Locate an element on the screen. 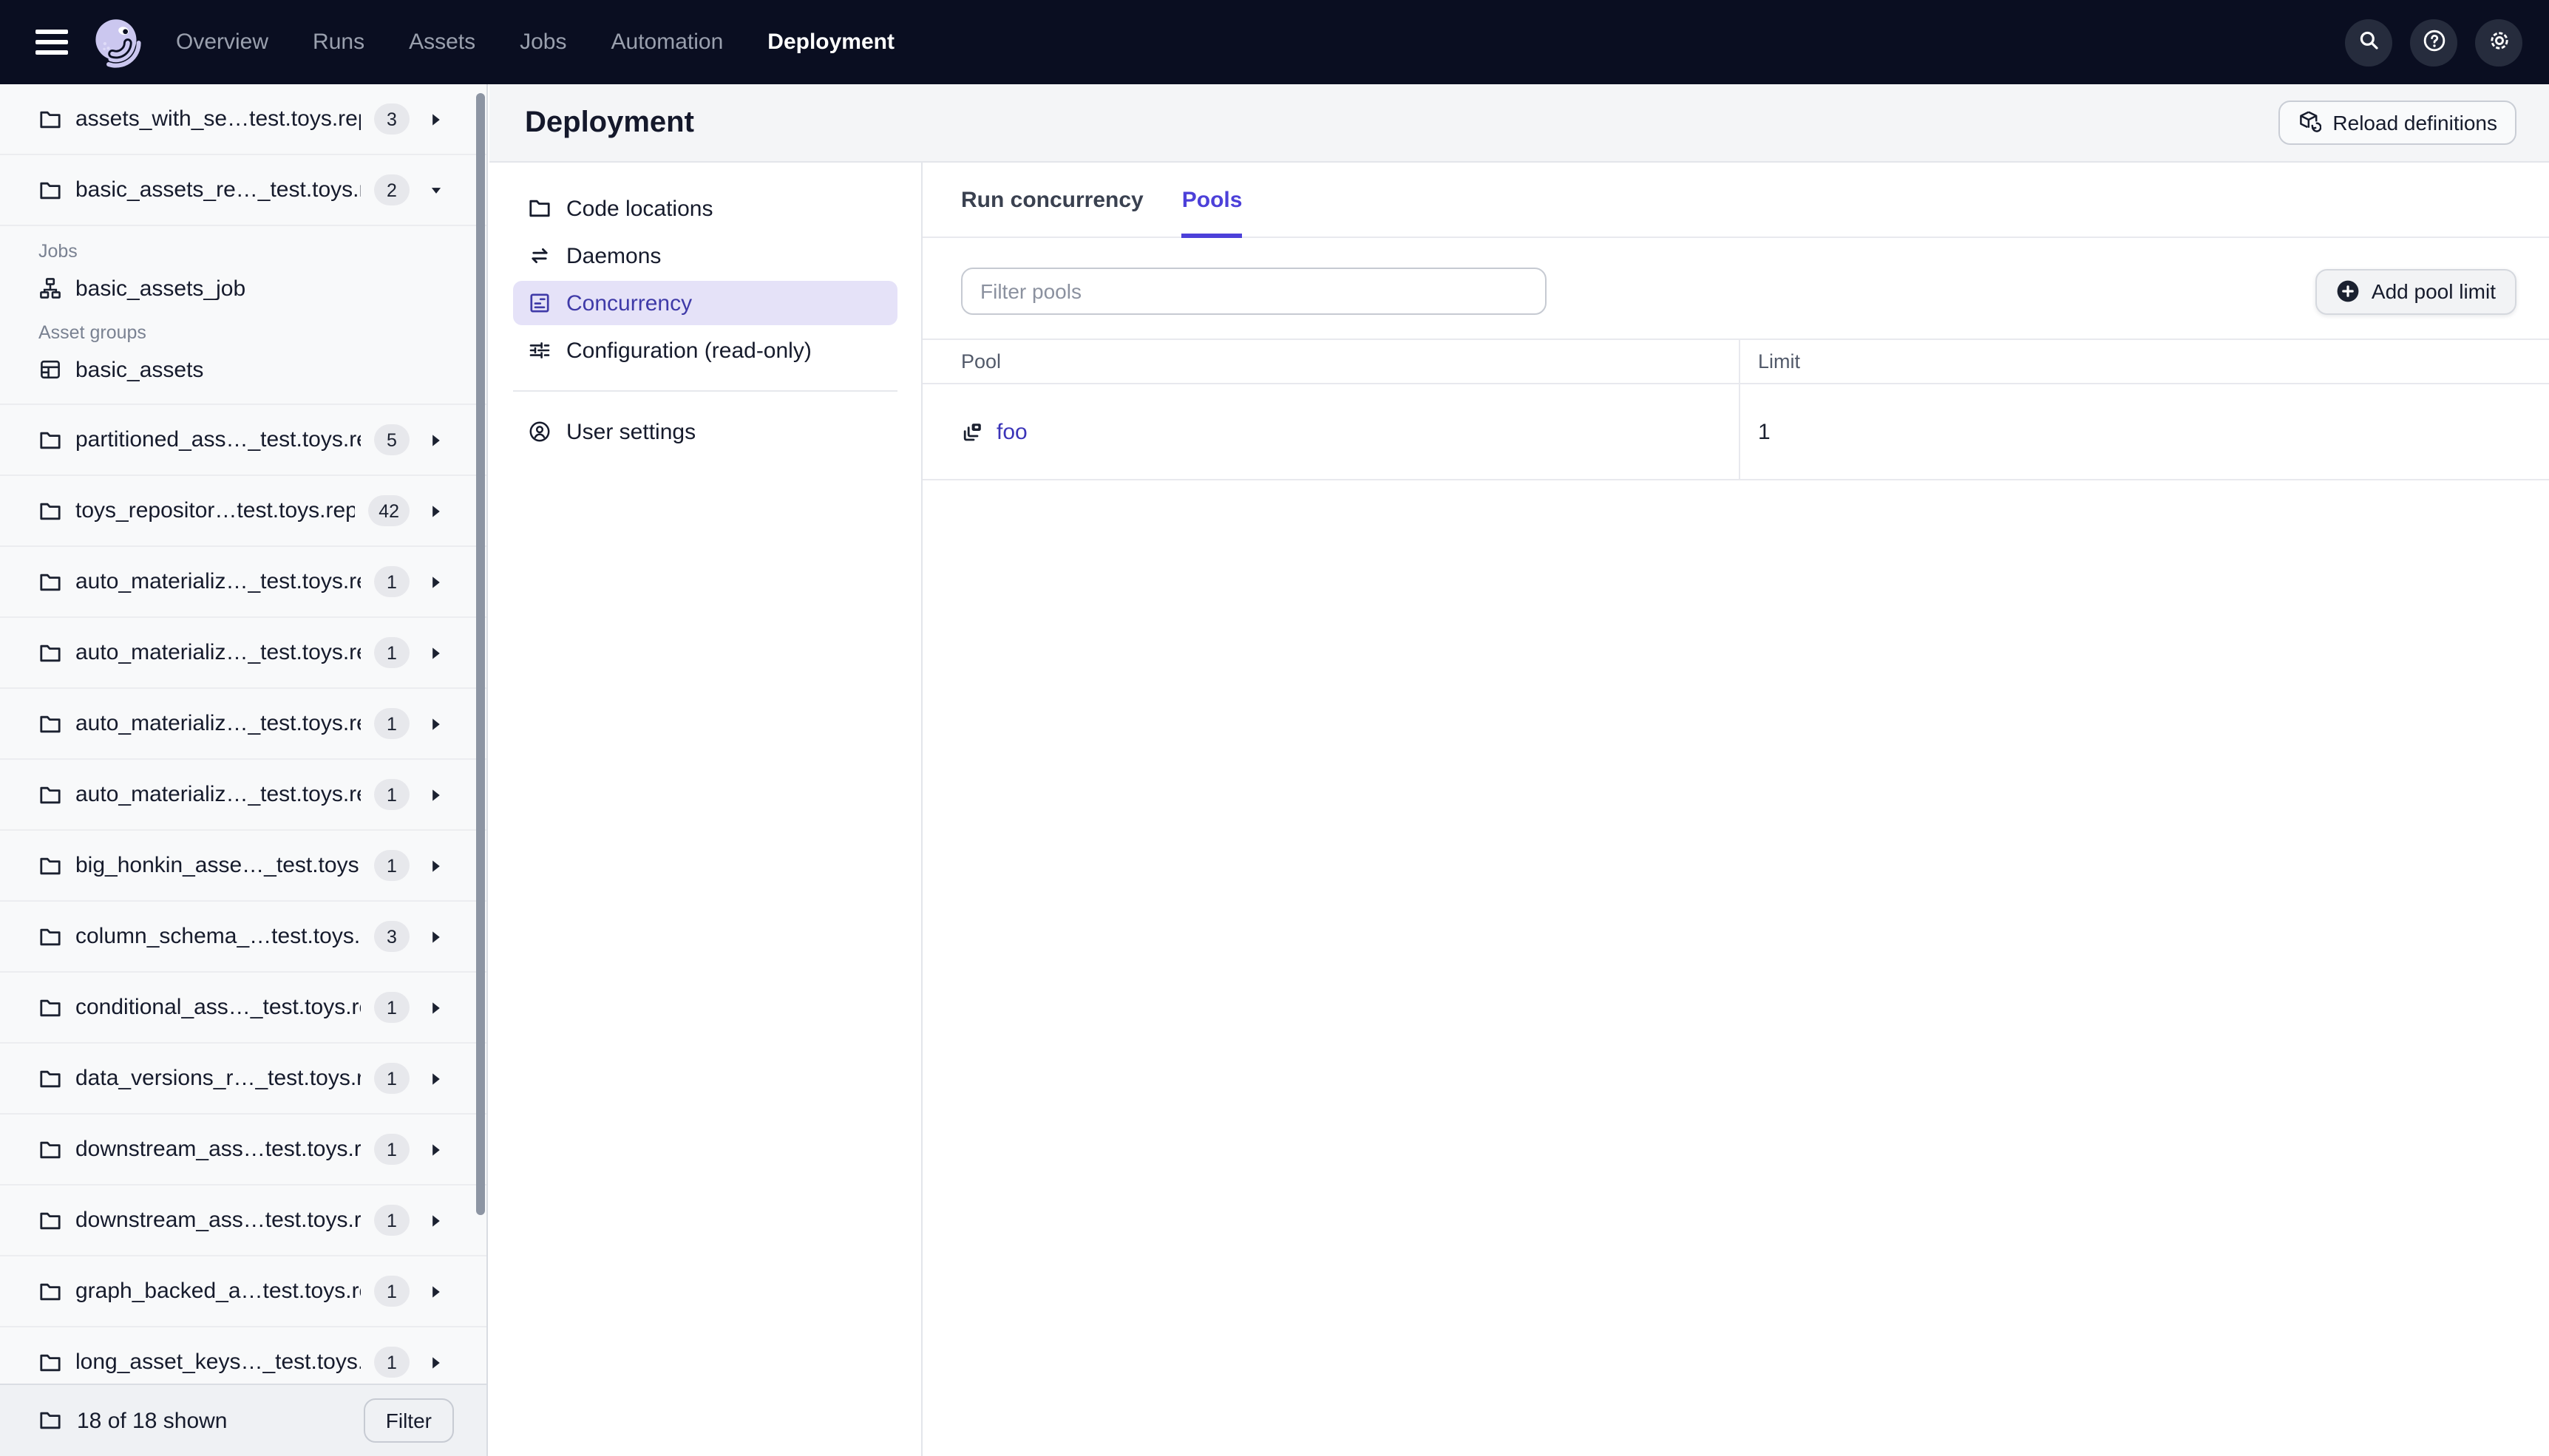 The height and width of the screenshot is (1456, 2549). help-button is located at coordinates (2433, 42).